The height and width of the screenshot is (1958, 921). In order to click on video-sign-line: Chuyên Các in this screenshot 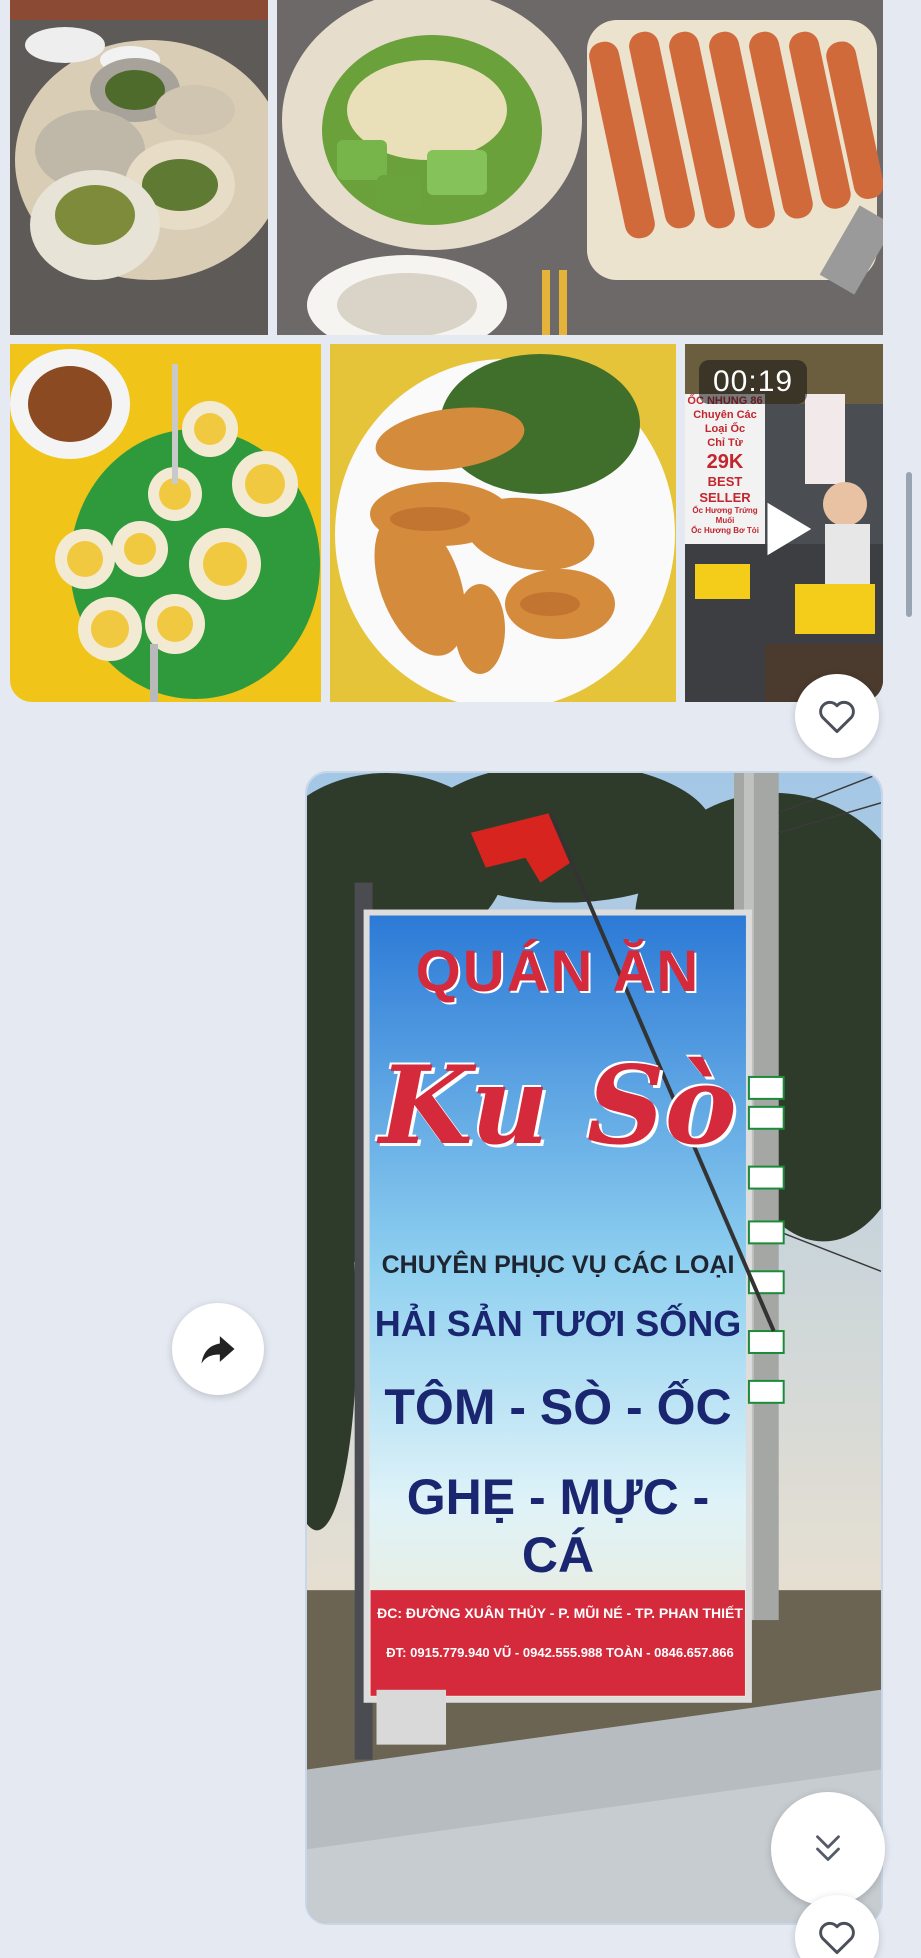, I will do `click(725, 415)`.